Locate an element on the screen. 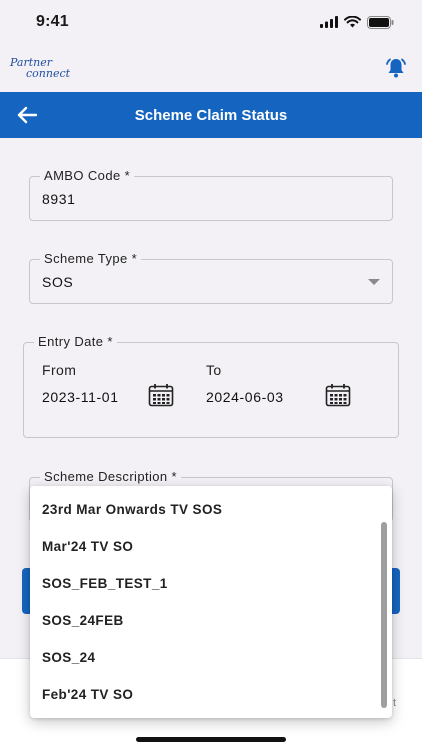 The width and height of the screenshot is (422, 750). signal-icon is located at coordinates (329, 22).